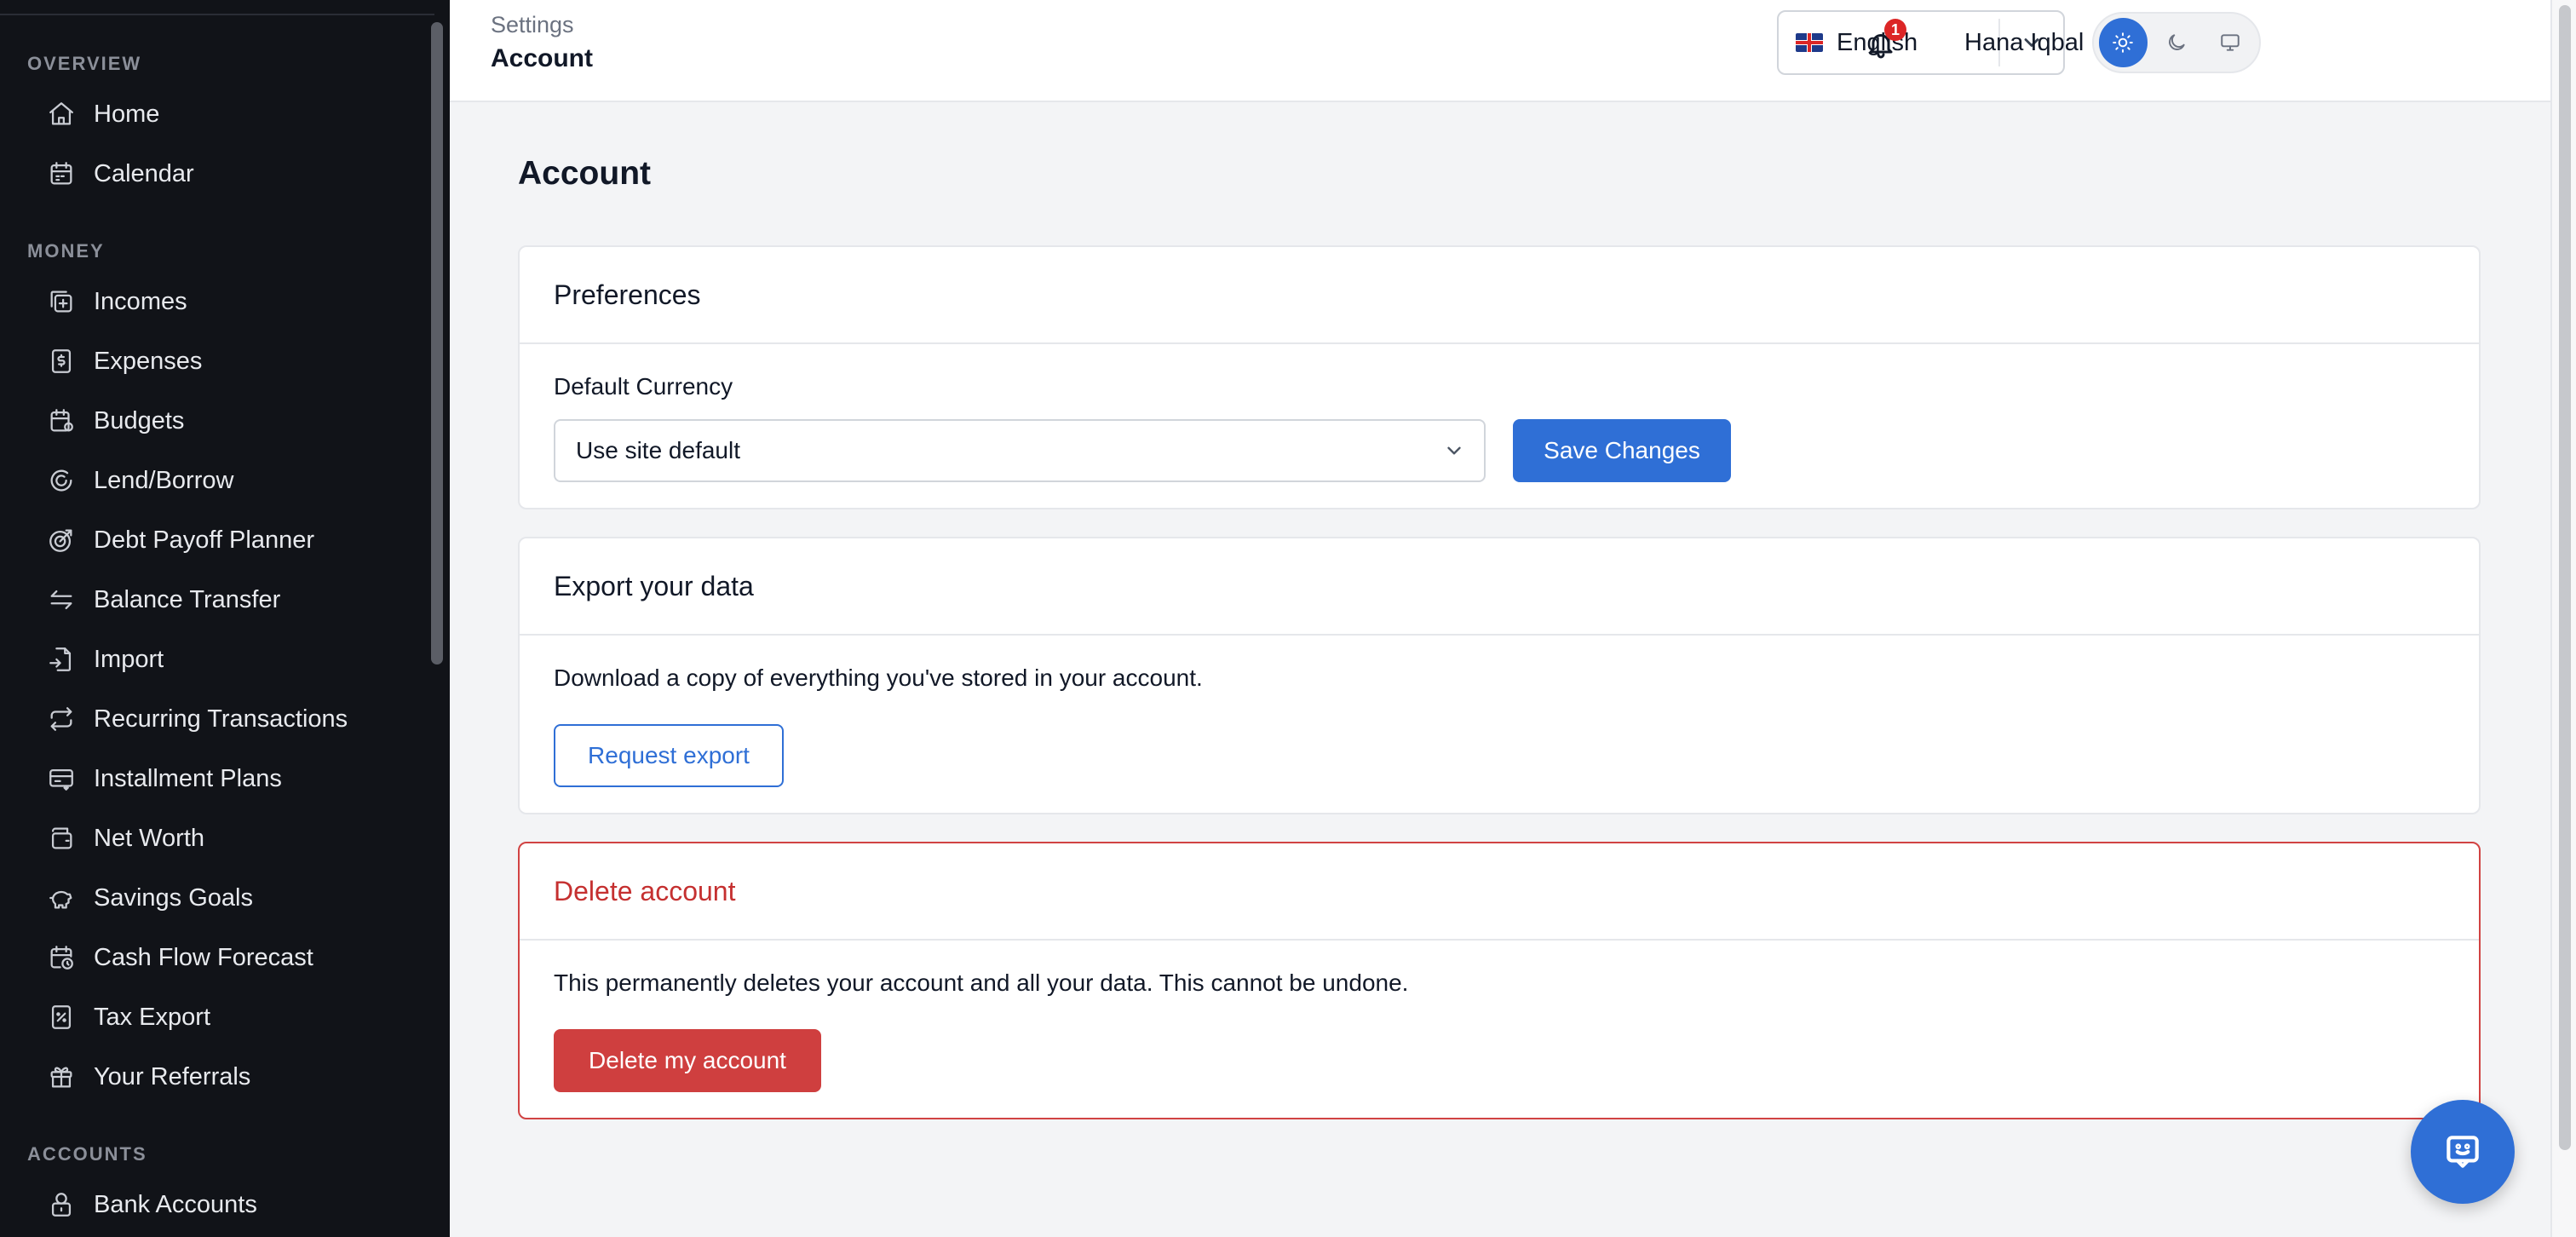 The image size is (2576, 1237). Describe the element at coordinates (176, 1204) in the screenshot. I see `sidebar-item-label: Bank Accounts` at that location.